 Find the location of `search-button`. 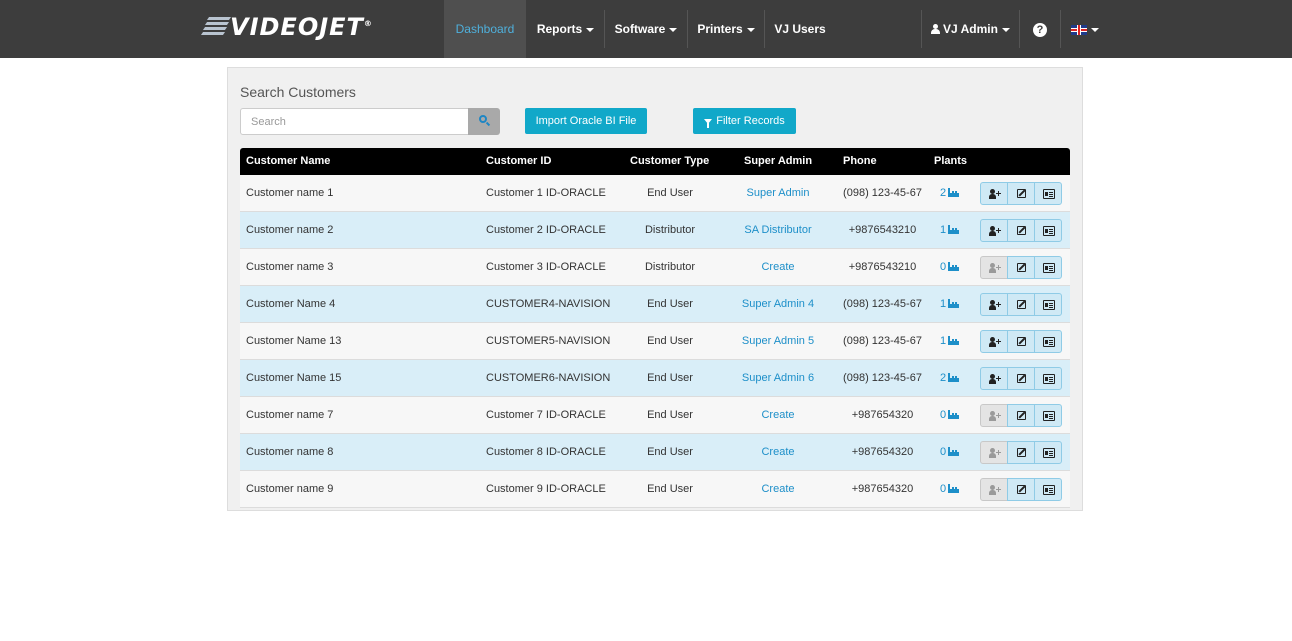

search-button is located at coordinates (484, 121).